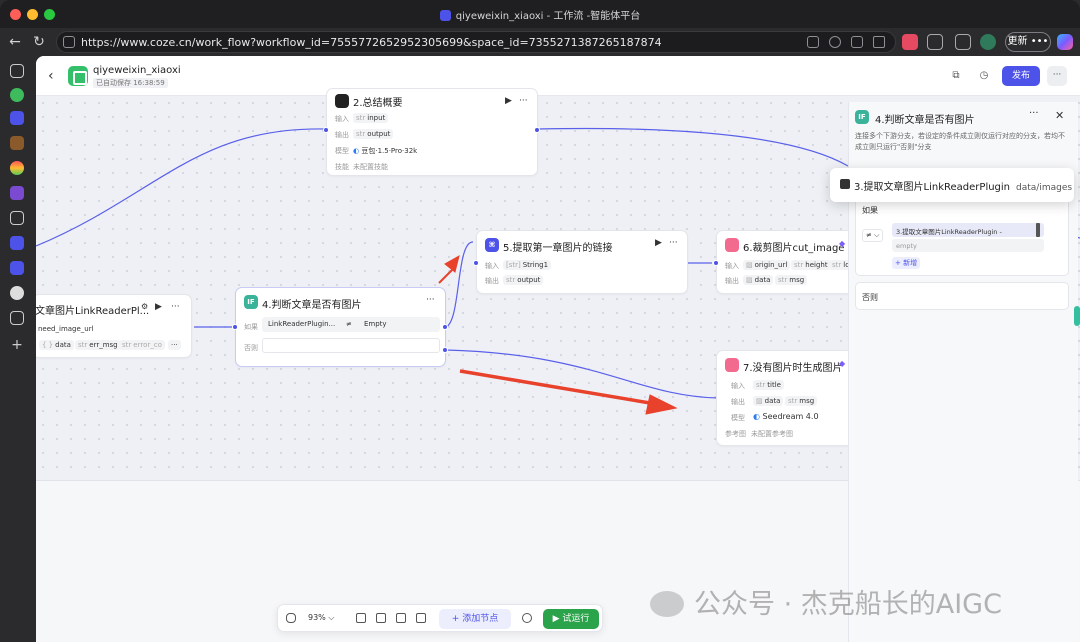 This screenshot has height=642, width=1080. What do you see at coordinates (732, 365) in the screenshot?
I see `image-gen-icon` at bounding box center [732, 365].